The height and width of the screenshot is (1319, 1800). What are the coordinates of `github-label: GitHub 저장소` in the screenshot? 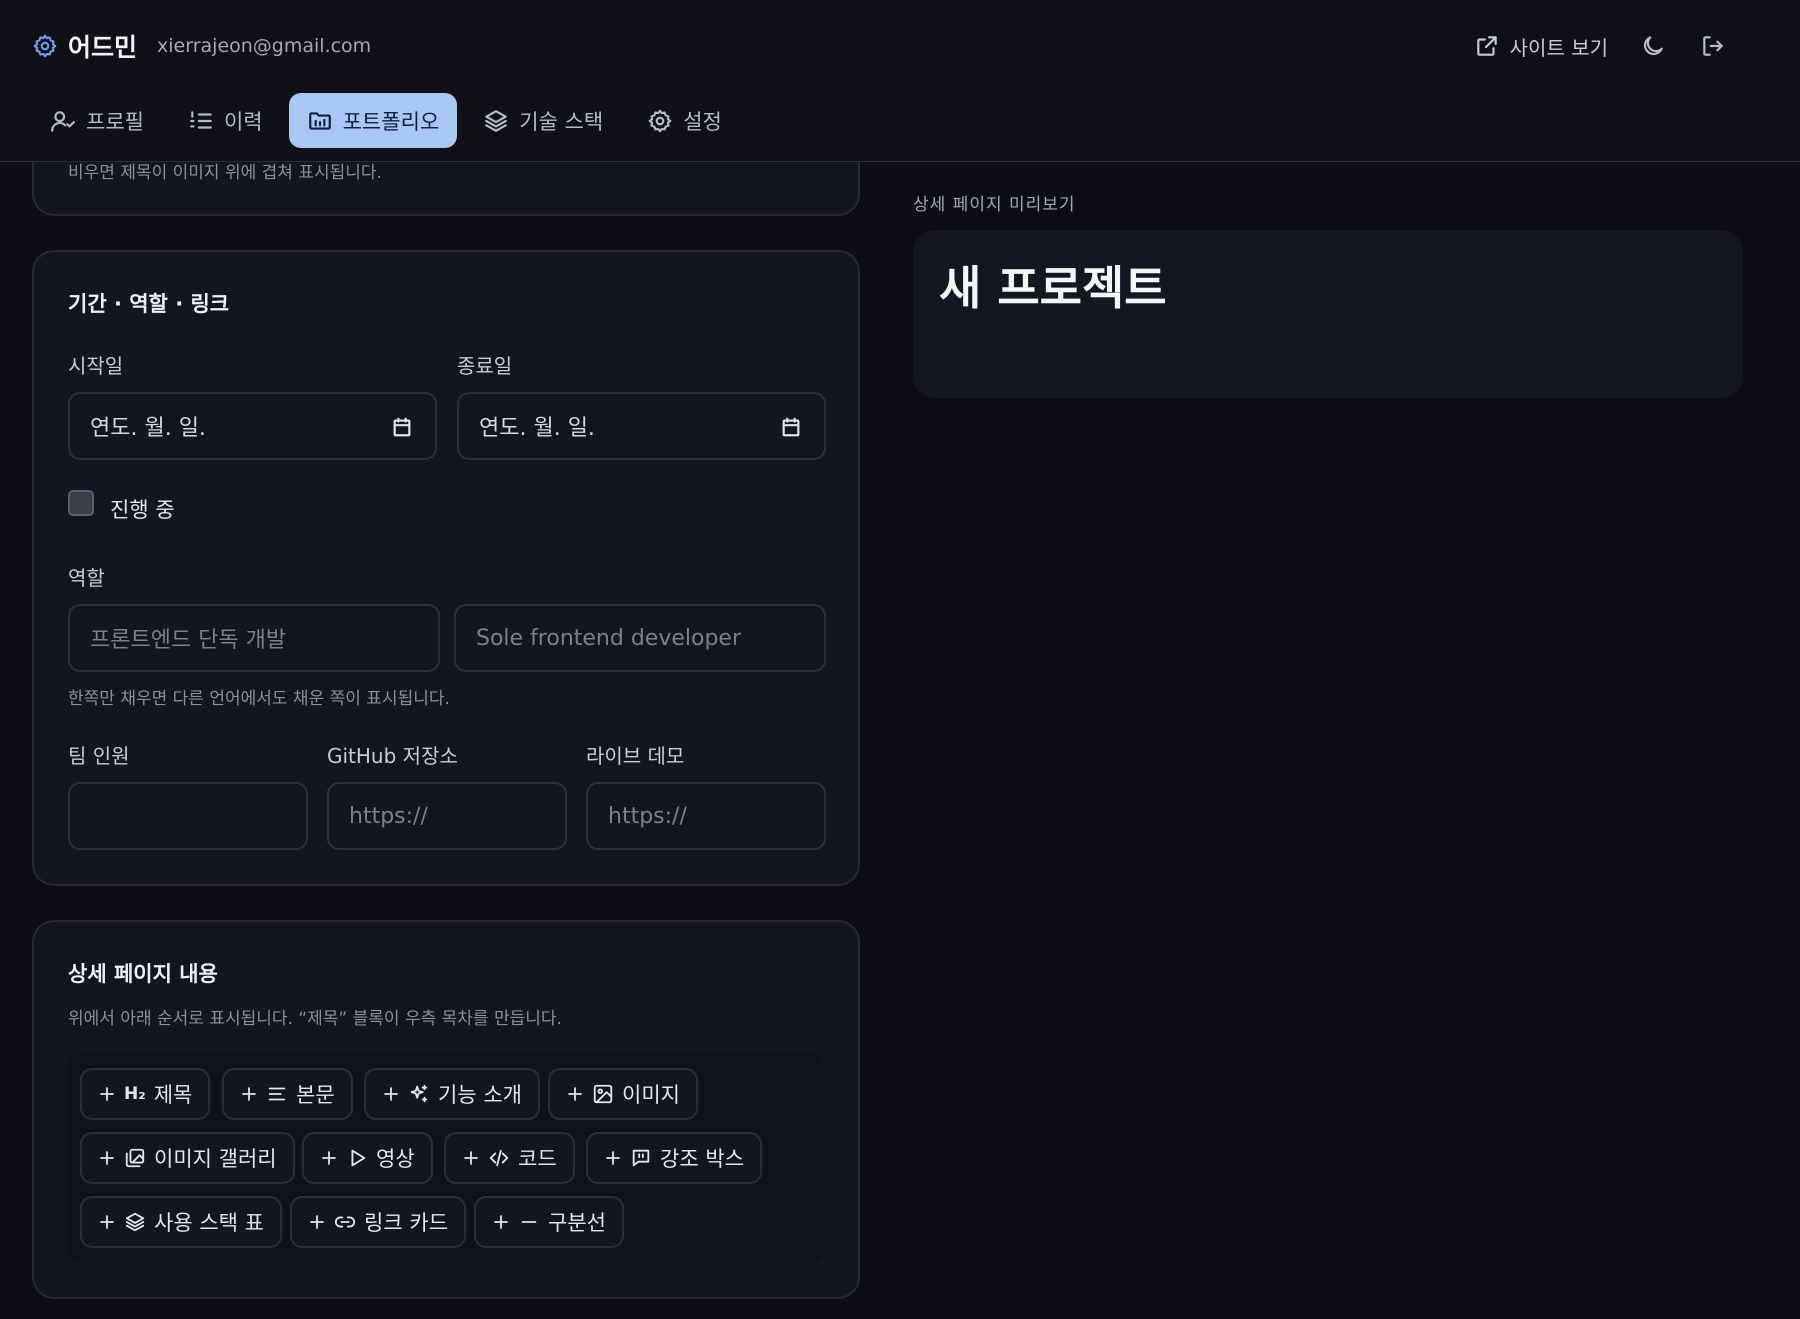 It's located at (392, 756).